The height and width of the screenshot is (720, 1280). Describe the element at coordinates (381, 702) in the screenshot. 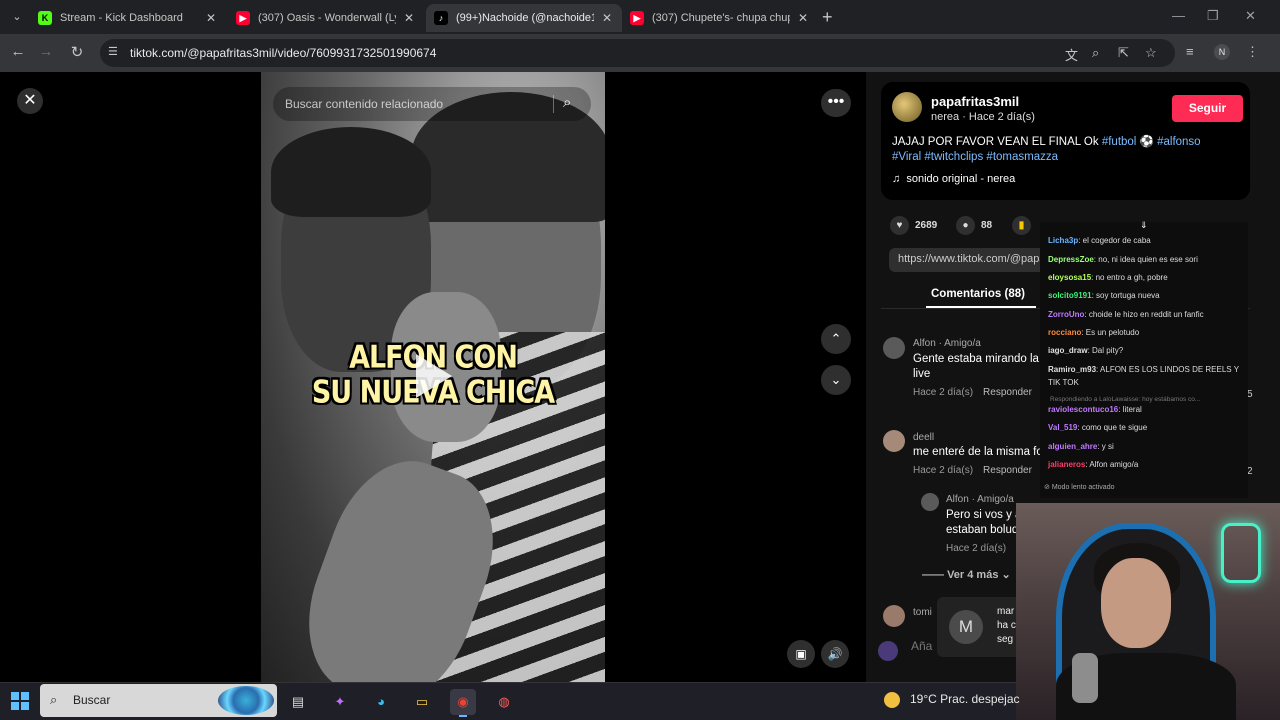

I see `edge-icon: ◕` at that location.